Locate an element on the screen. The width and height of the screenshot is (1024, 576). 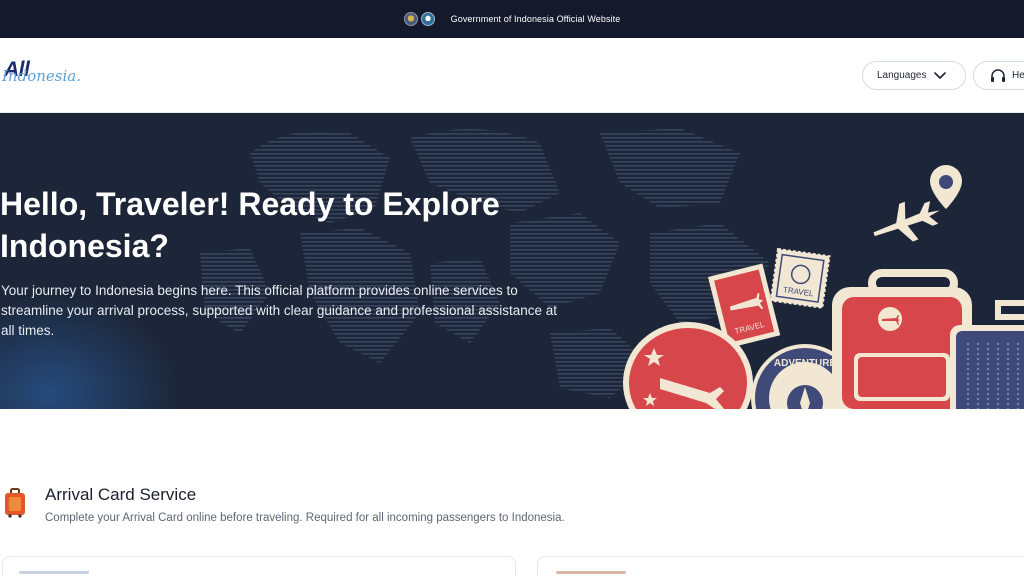
arrival-card-title: Arrival Card Service is located at coordinates (121, 494).